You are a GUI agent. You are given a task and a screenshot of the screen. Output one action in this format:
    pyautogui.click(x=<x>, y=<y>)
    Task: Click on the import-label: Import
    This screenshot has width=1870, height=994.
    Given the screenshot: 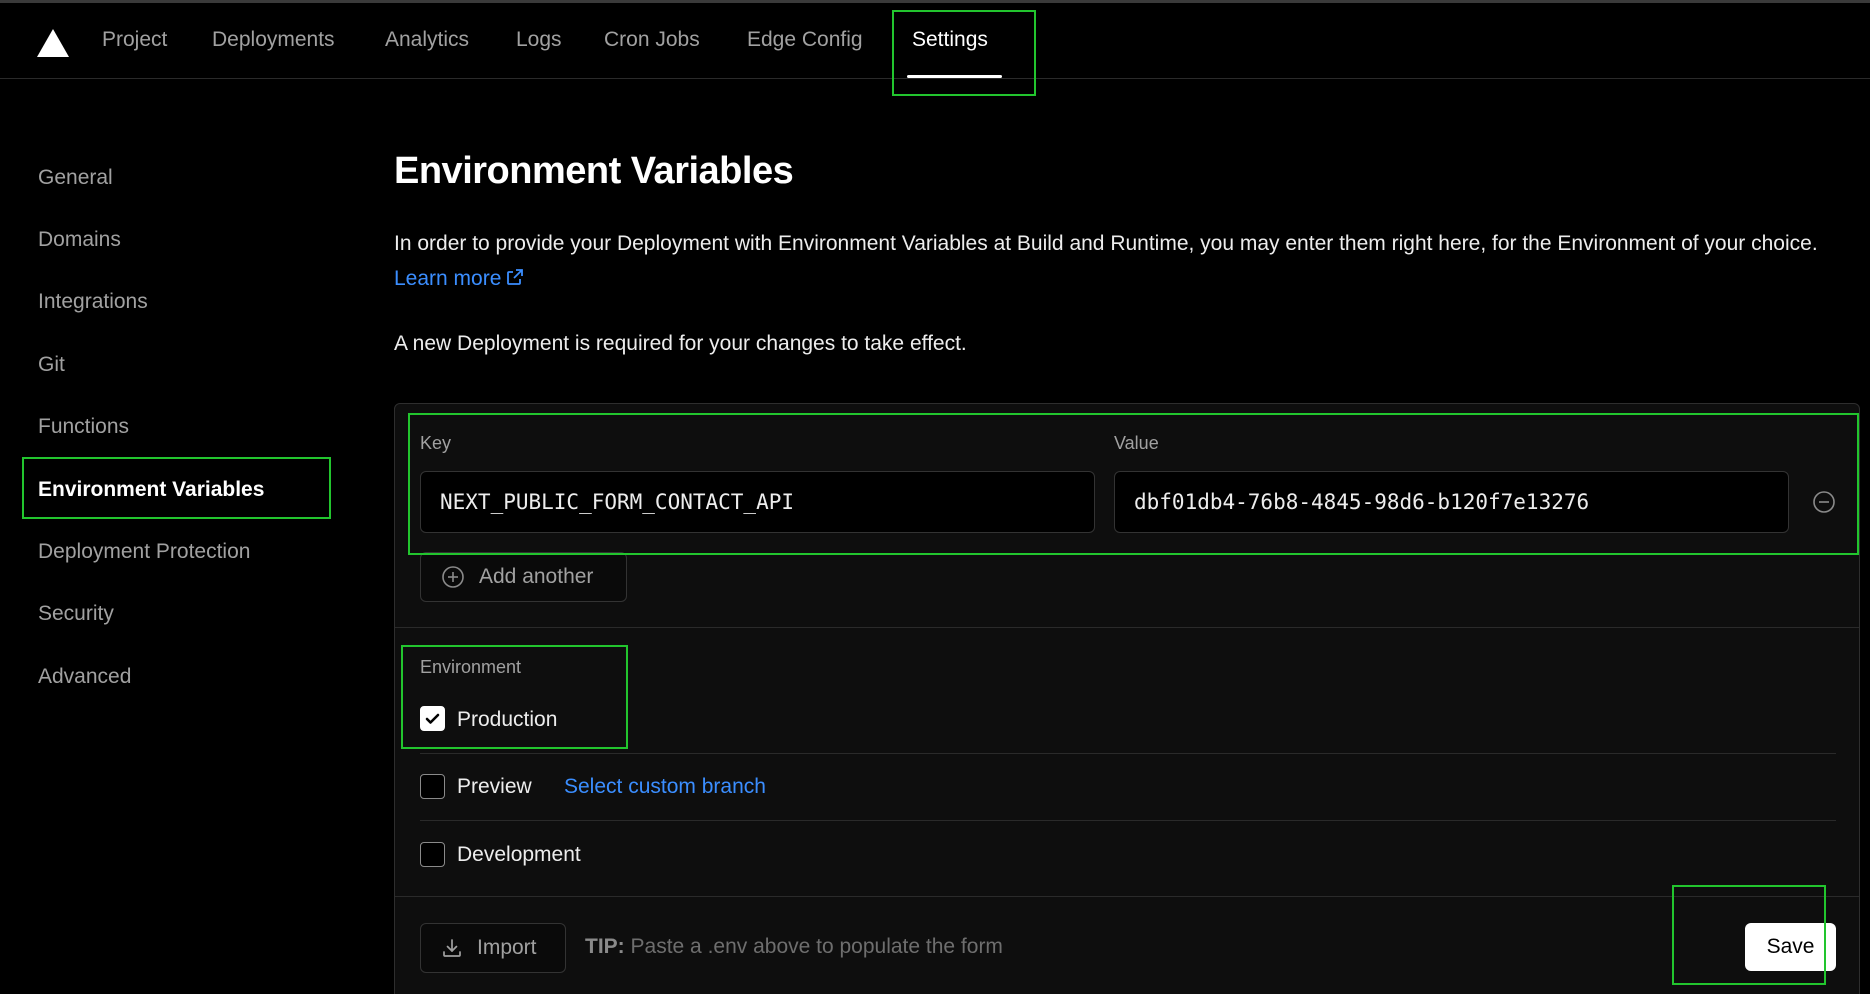 What is the action you would take?
    pyautogui.click(x=507, y=947)
    